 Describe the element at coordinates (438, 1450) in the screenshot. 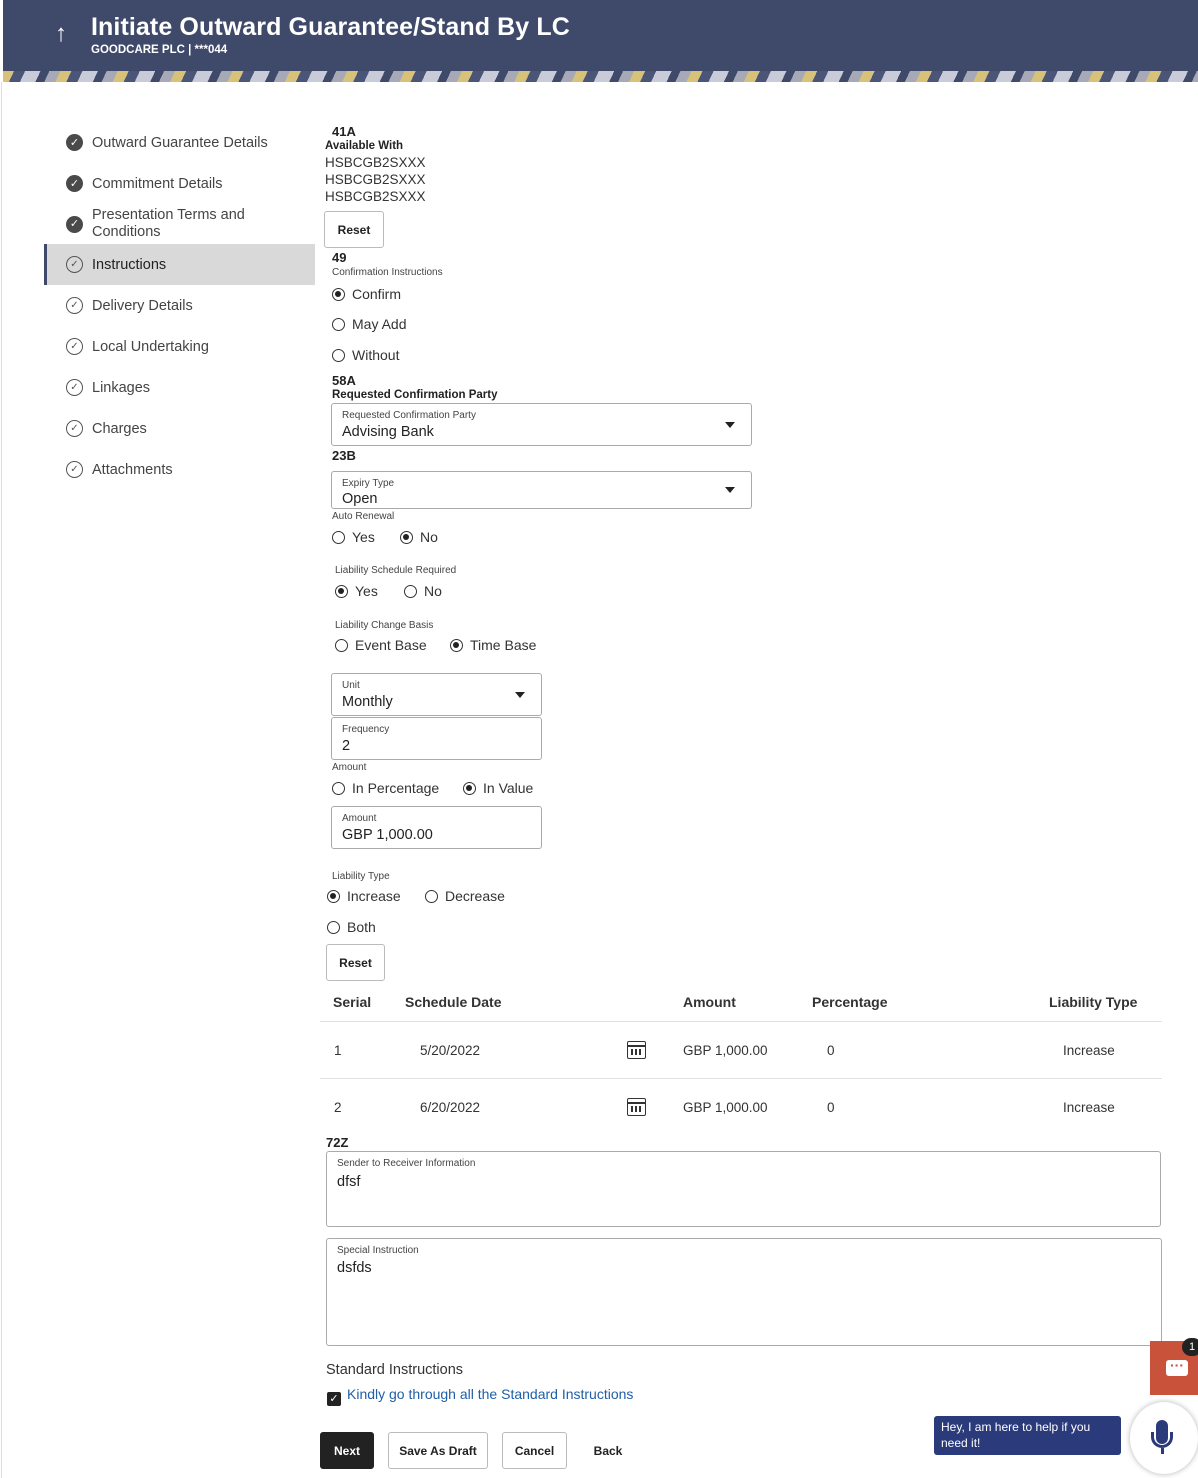

I see `save-as-draft-button: Save As Draft` at that location.